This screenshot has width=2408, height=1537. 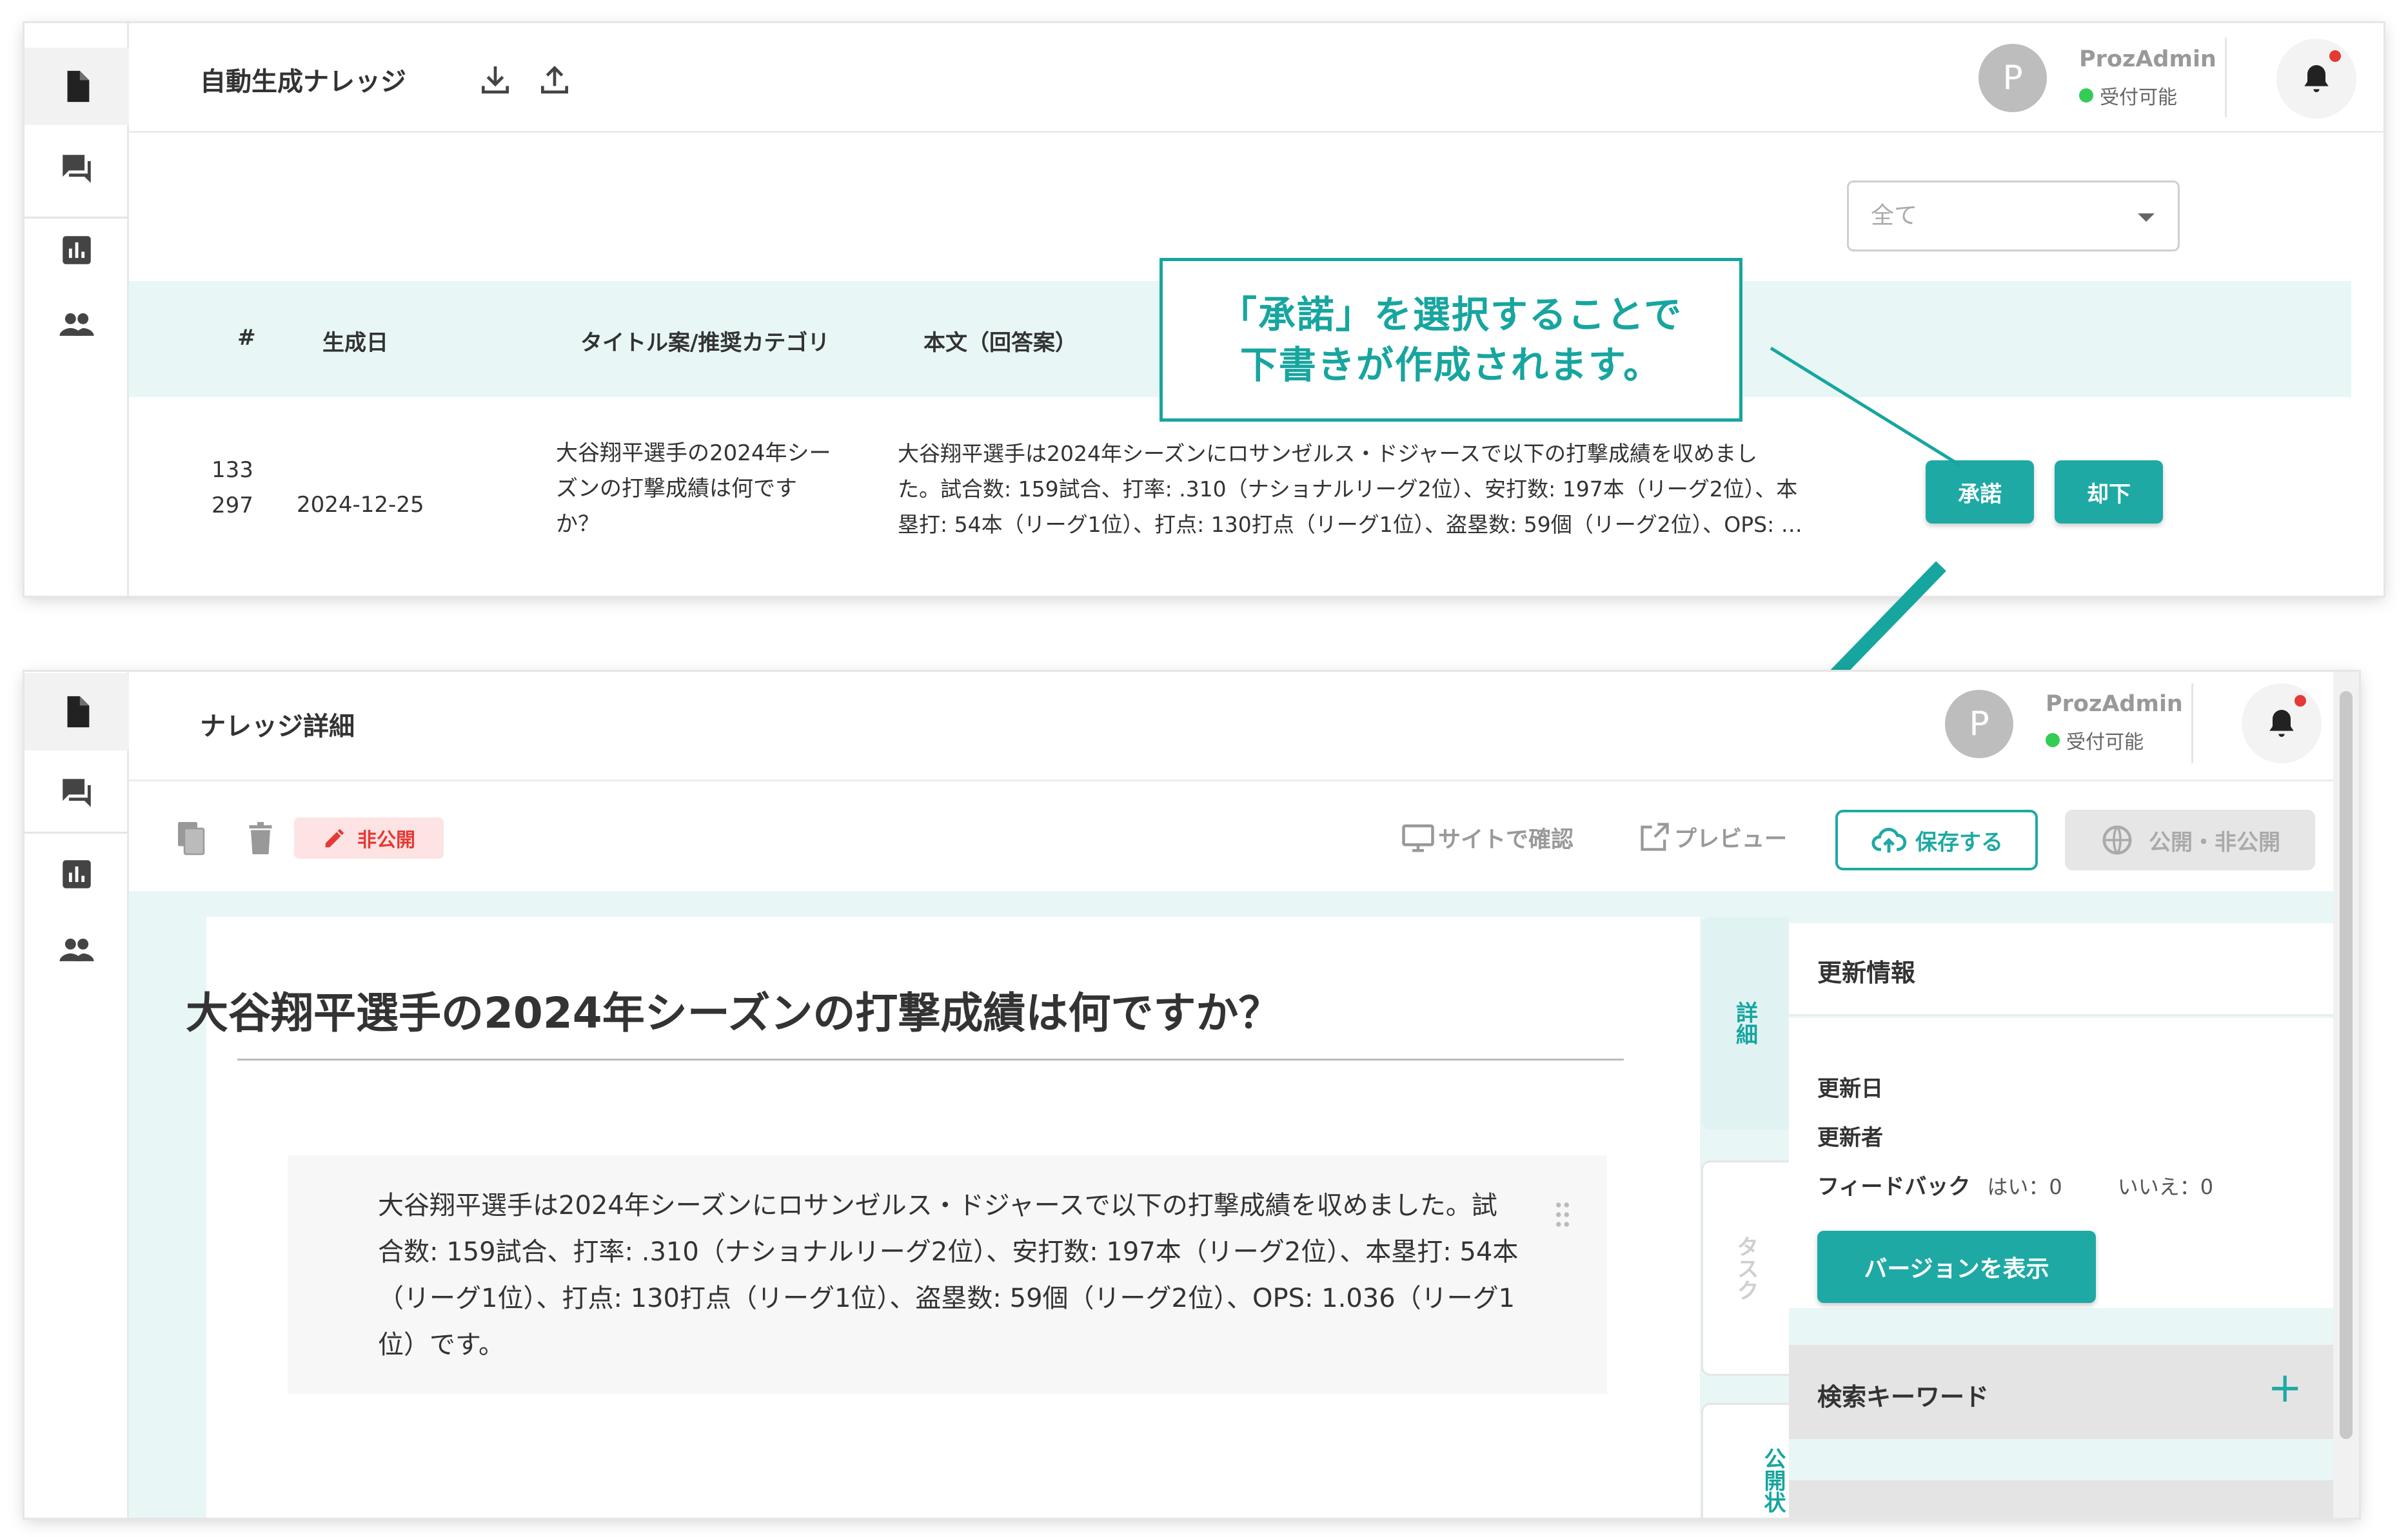 I want to click on preview-label: プレビュー, so click(x=1731, y=839).